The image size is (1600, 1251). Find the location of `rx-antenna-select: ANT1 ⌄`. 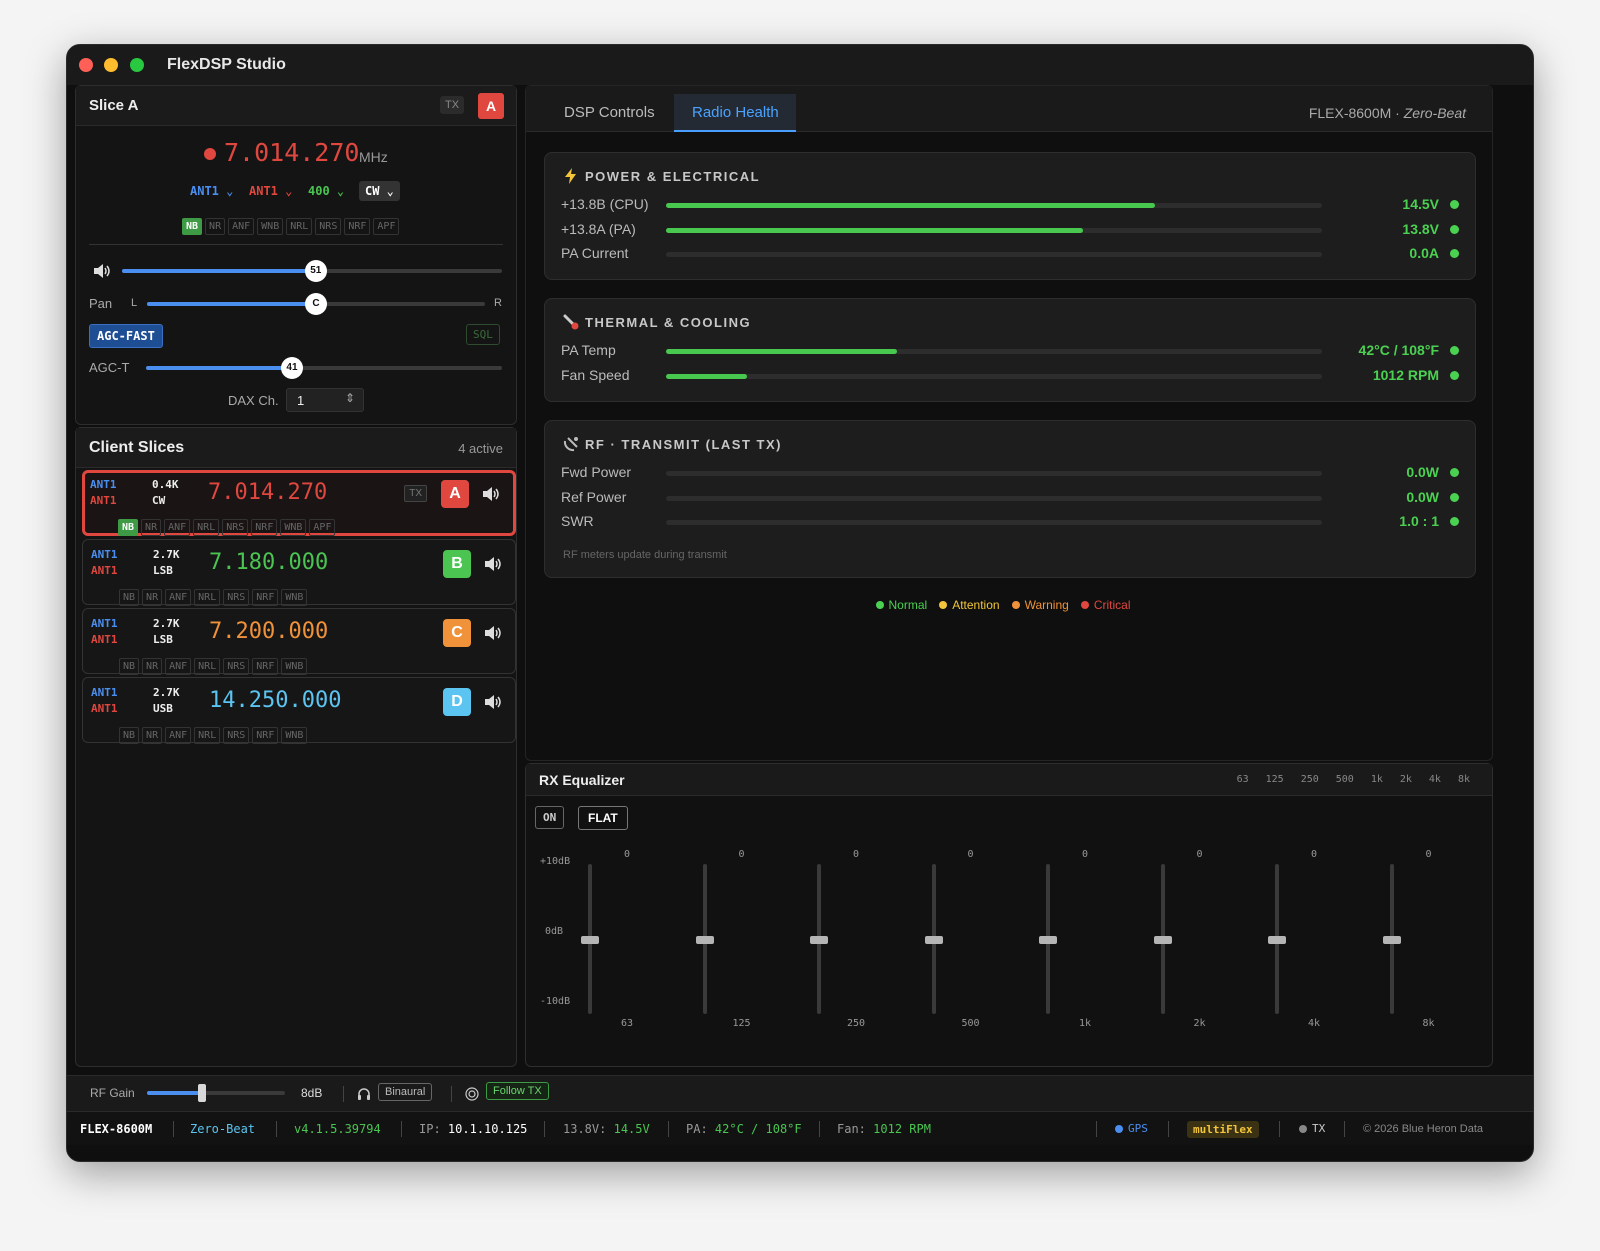

rx-antenna-select: ANT1 ⌄ is located at coordinates (211, 191).